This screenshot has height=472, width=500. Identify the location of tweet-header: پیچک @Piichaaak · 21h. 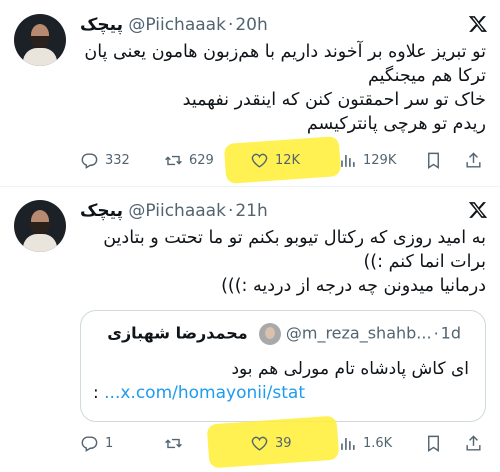
(174, 211).